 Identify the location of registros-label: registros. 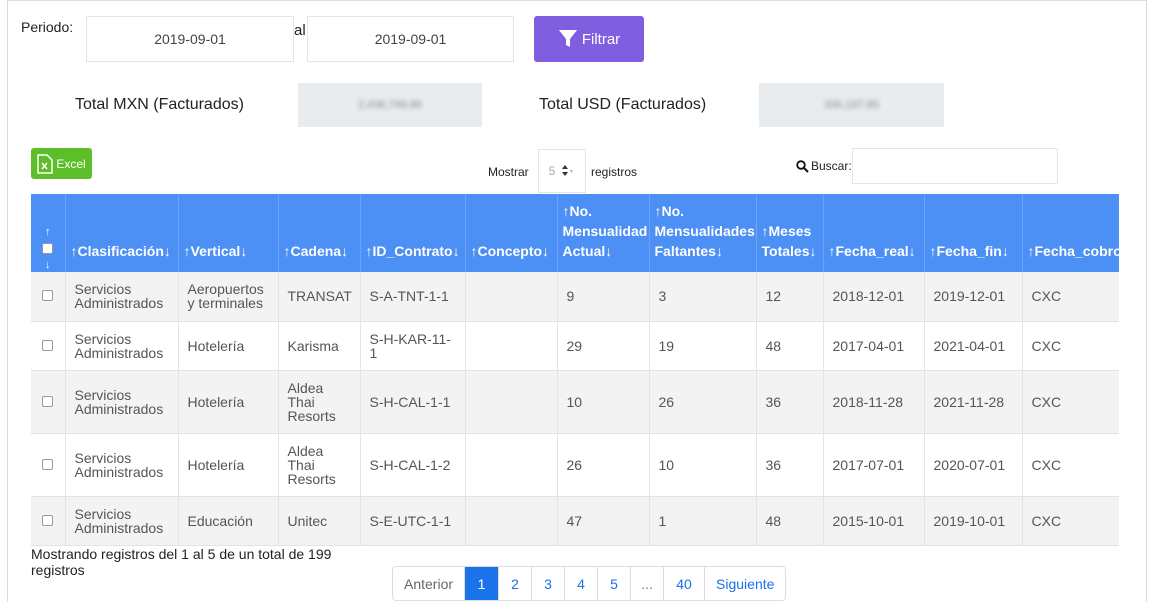
(614, 172).